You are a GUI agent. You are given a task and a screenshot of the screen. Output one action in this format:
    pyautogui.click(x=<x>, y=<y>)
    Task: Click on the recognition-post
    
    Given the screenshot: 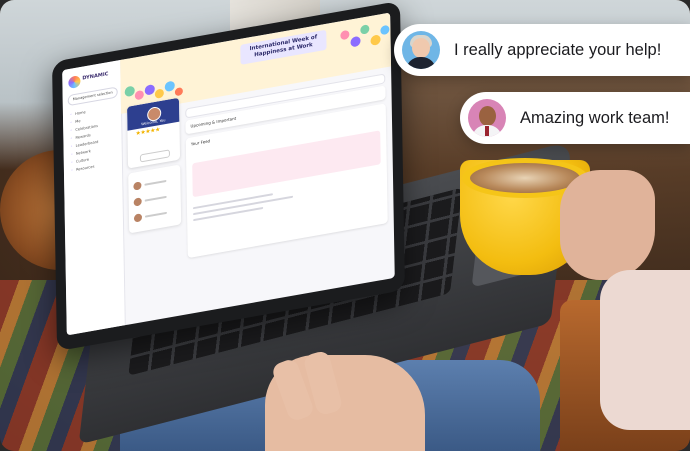 What is the action you would take?
    pyautogui.click(x=286, y=164)
    